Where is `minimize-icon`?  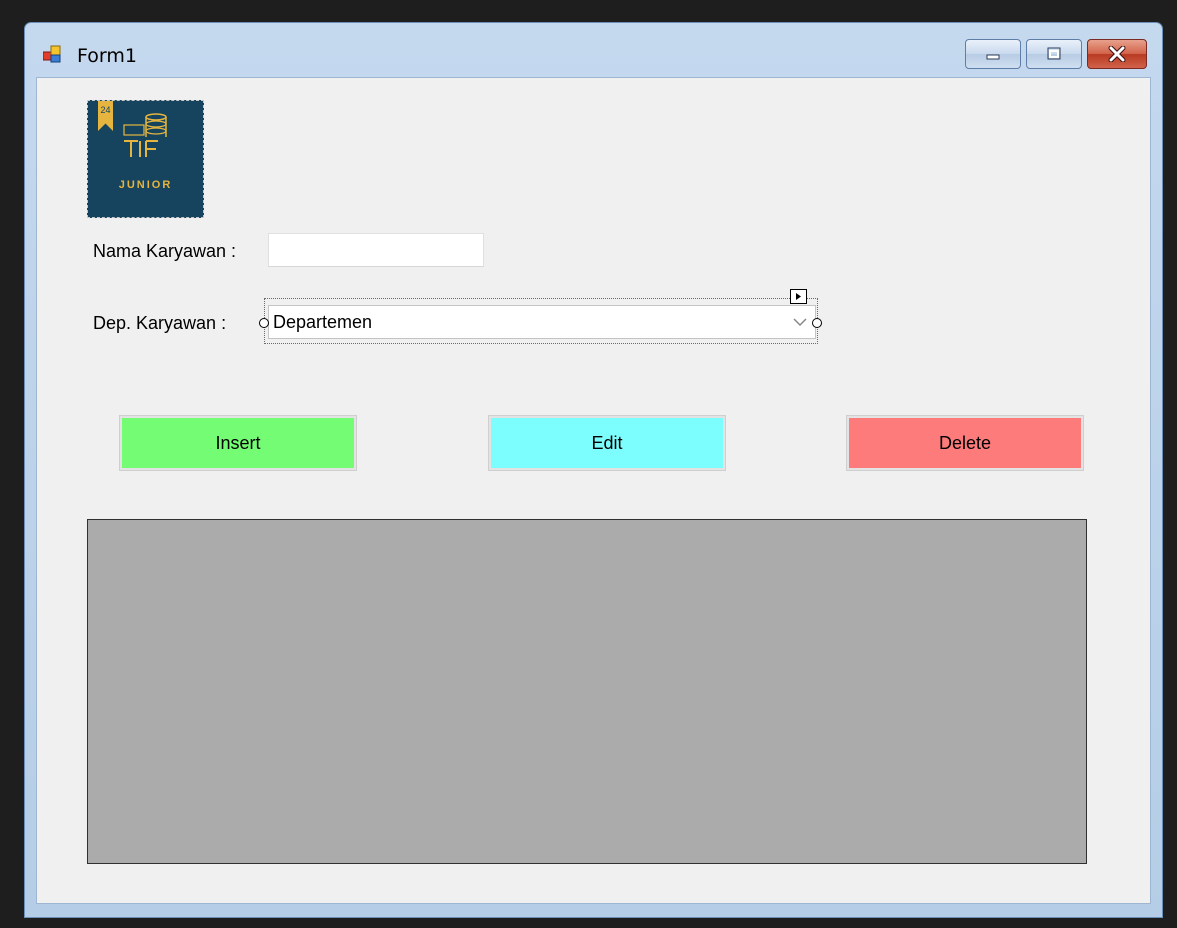 minimize-icon is located at coordinates (993, 57).